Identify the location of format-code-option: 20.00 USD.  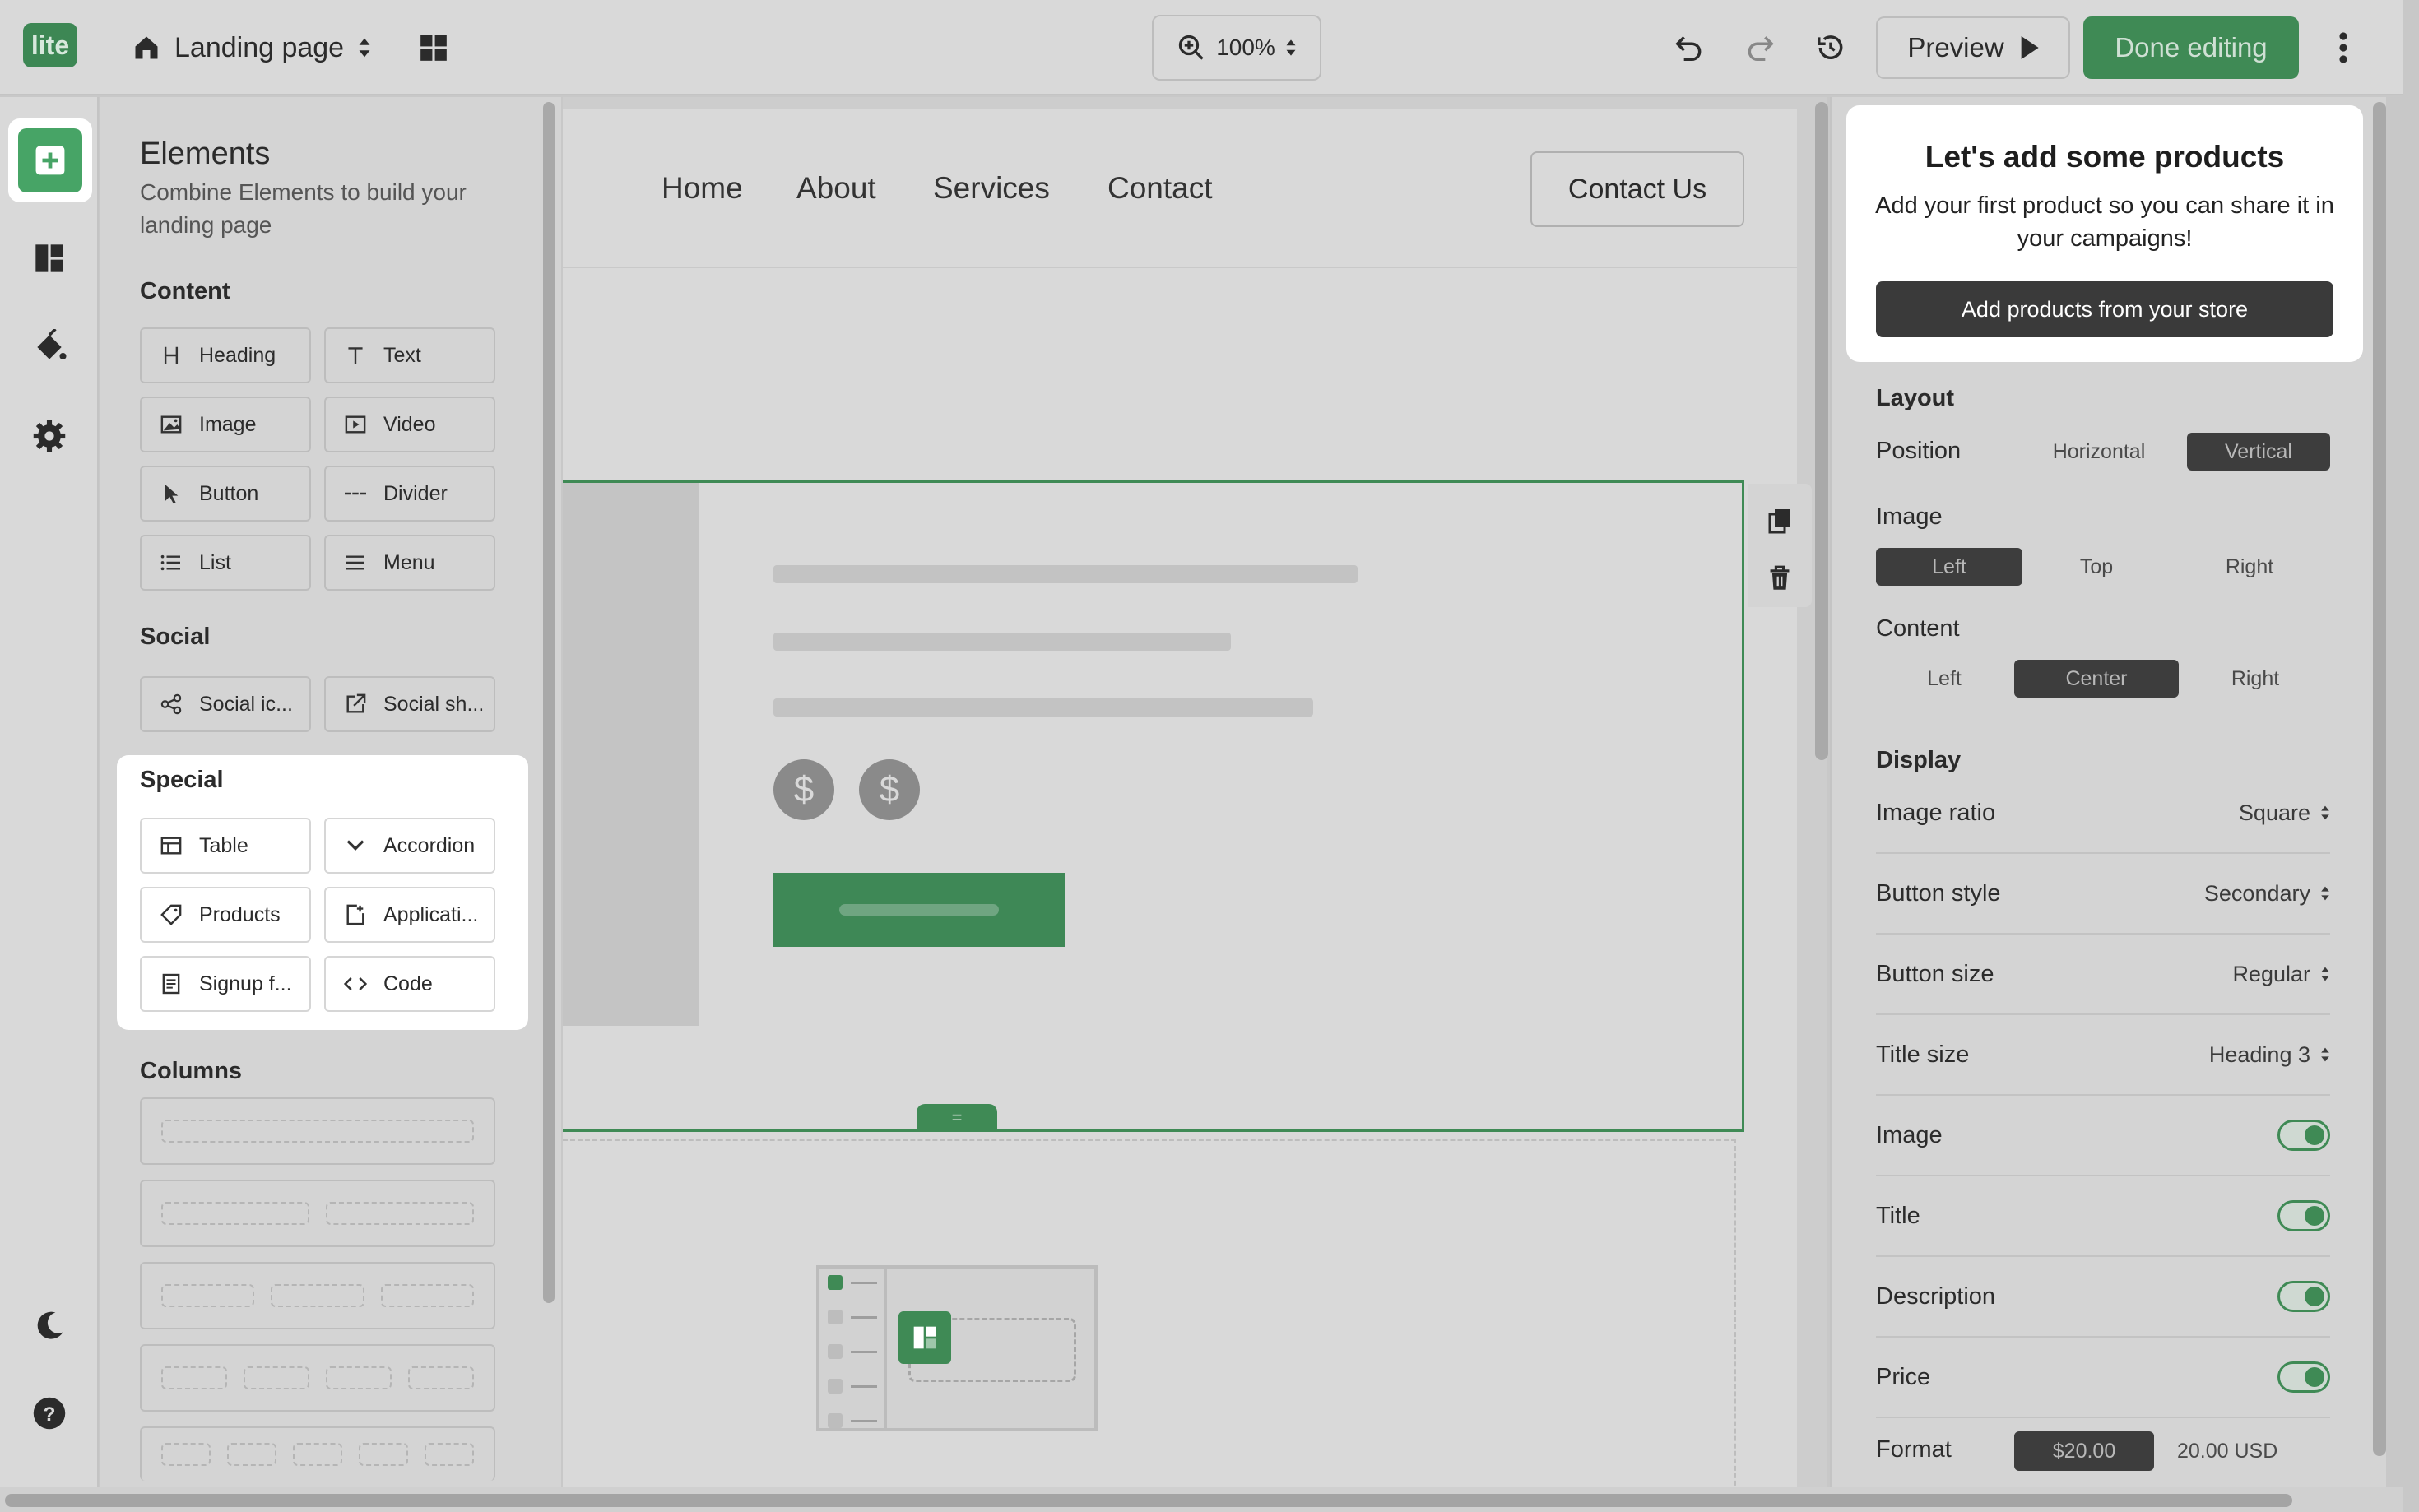
(2227, 1451).